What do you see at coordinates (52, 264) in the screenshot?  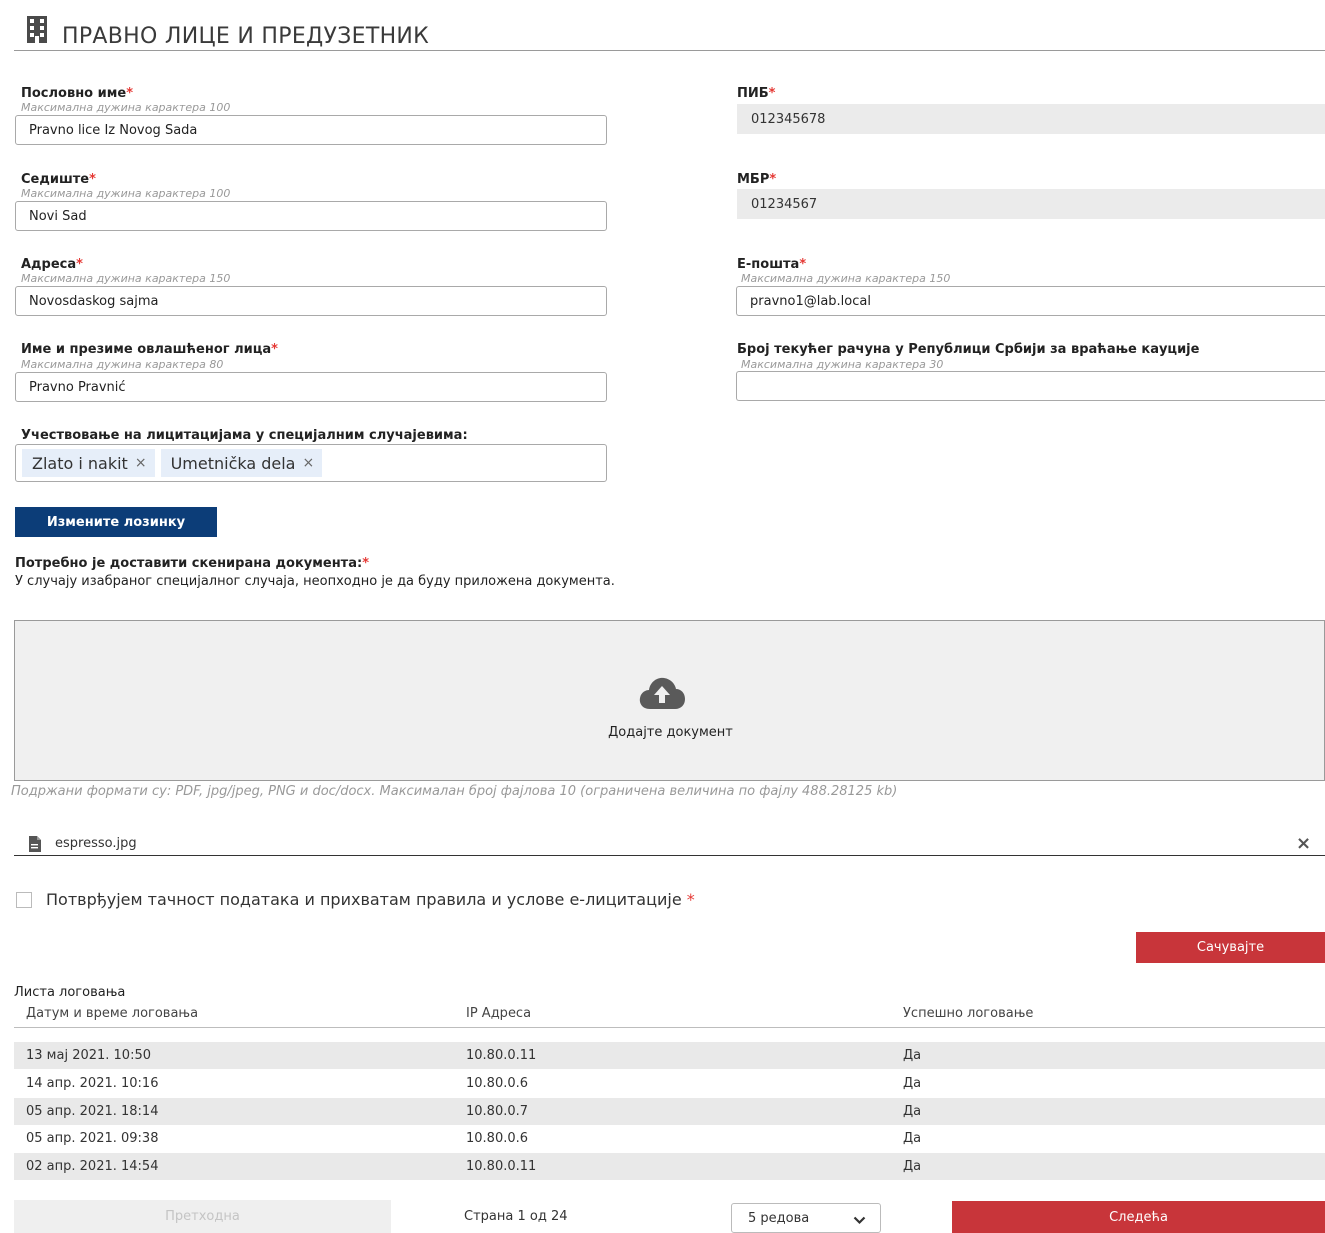 I see `address-label: Адреса*` at bounding box center [52, 264].